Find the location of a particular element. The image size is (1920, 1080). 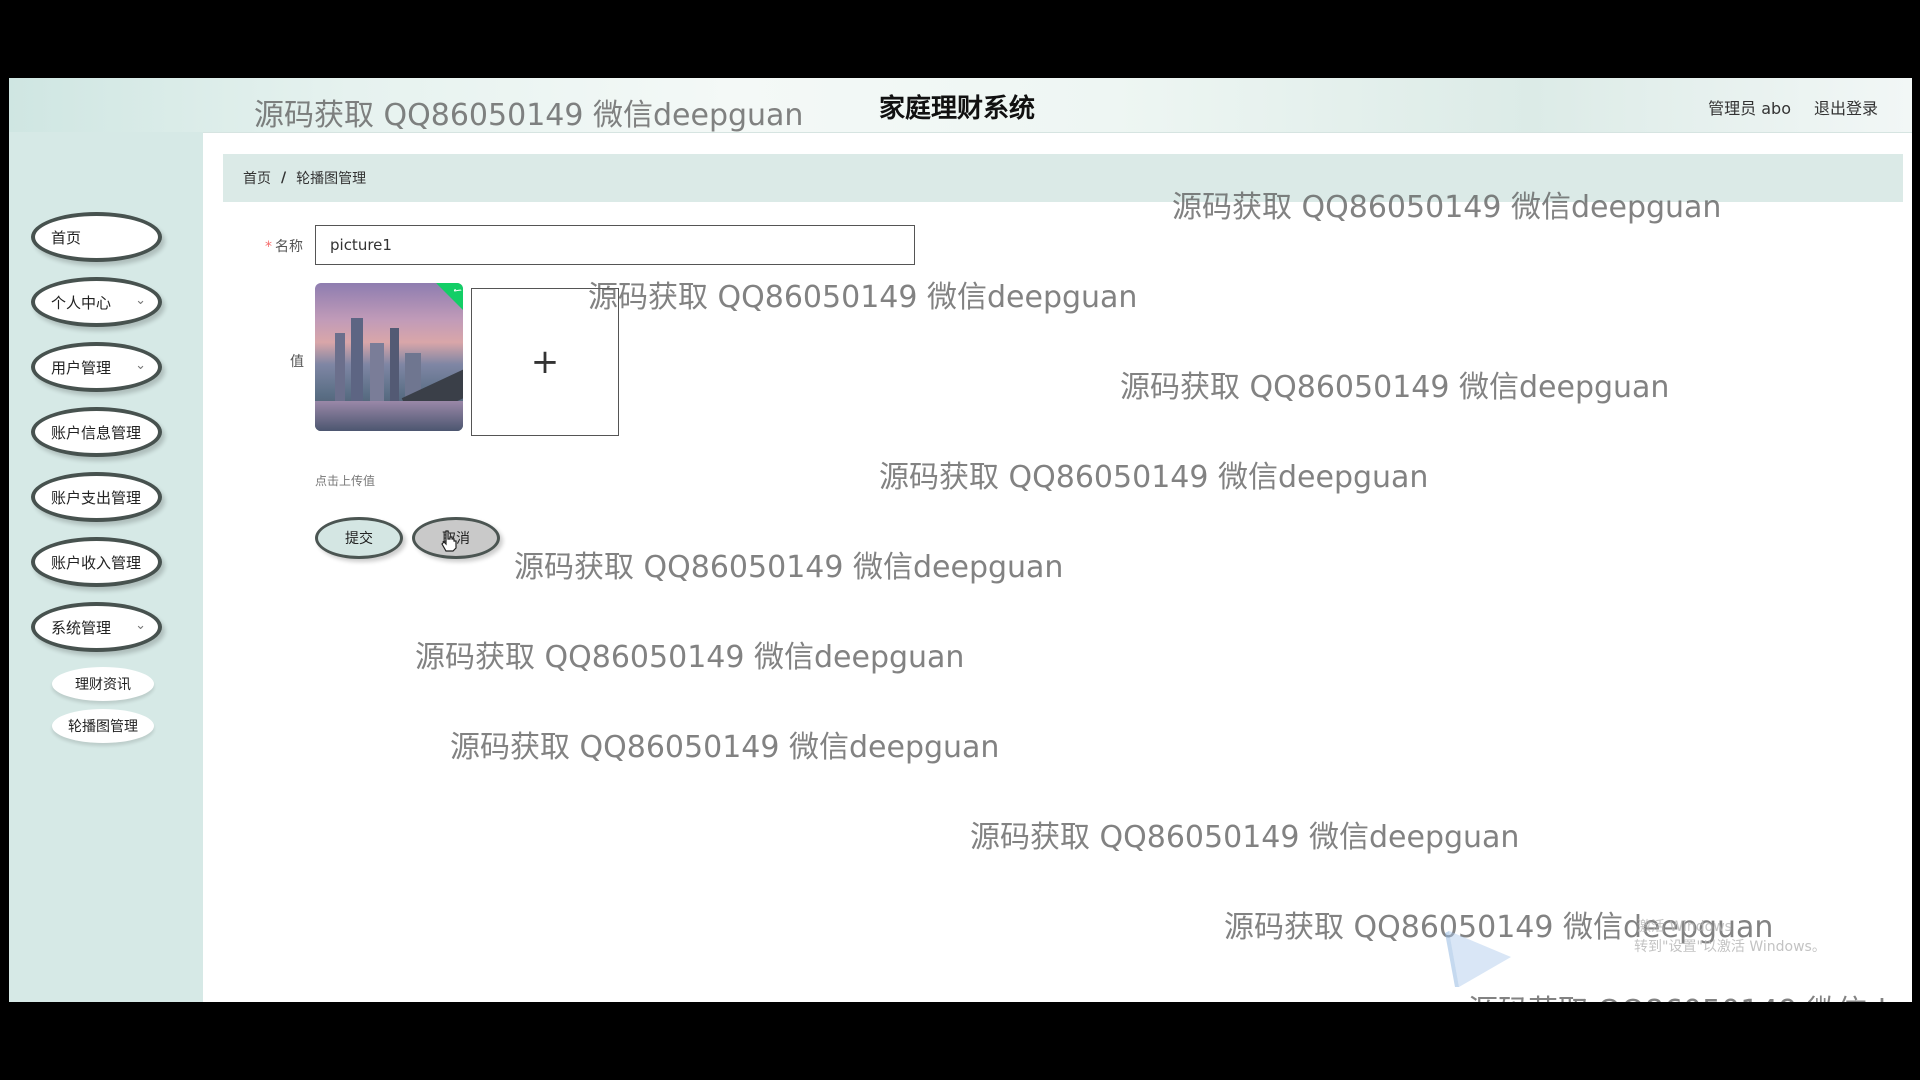

sidebar-item-label: 账户信息管理 is located at coordinates (96, 432).